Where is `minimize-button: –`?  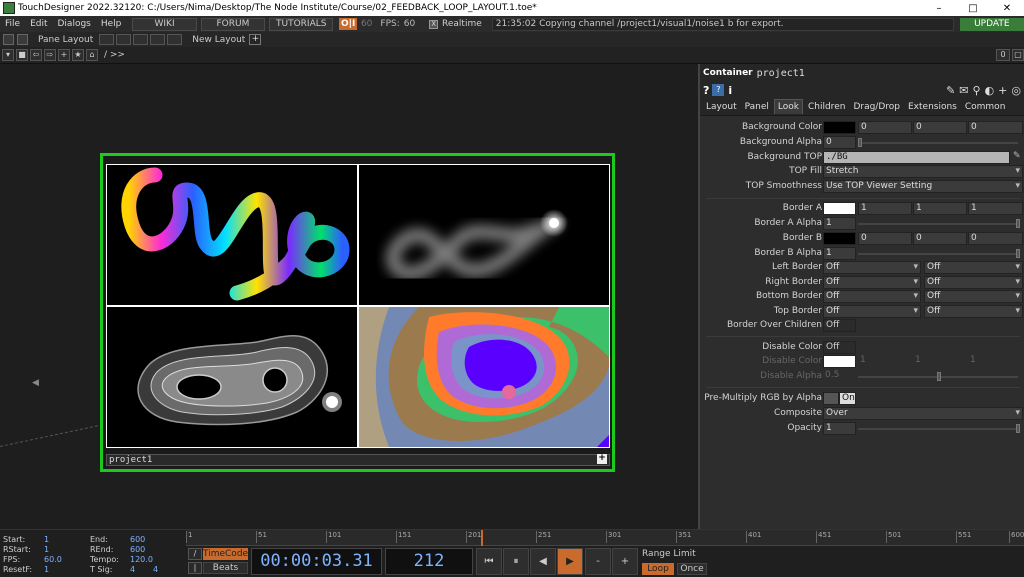
minimize-button: – is located at coordinates (939, 8).